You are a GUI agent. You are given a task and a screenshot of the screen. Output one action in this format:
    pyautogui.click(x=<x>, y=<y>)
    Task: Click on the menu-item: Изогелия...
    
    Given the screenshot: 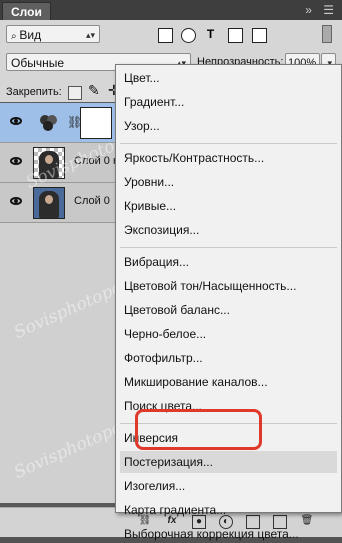 What is the action you would take?
    pyautogui.click(x=154, y=486)
    